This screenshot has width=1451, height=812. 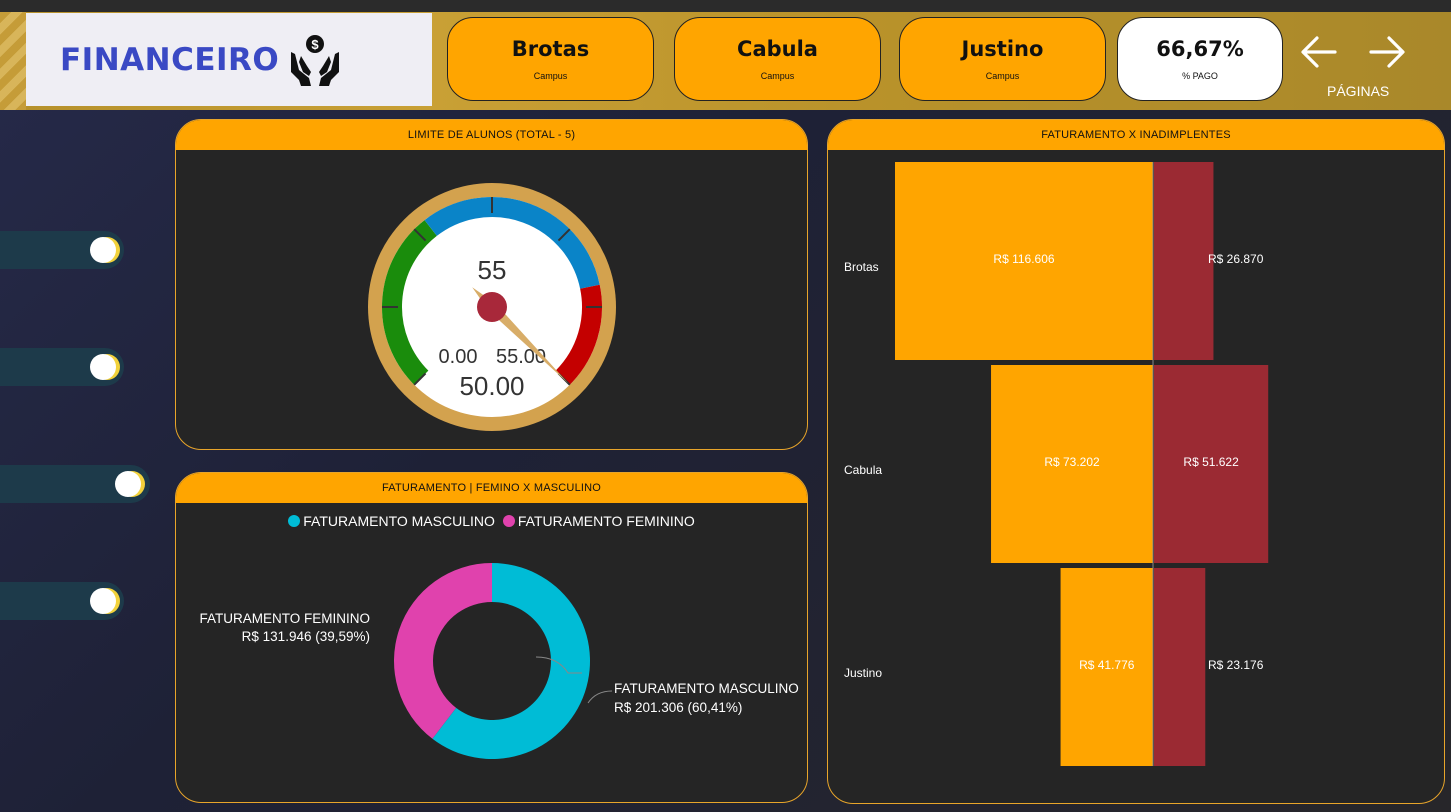 I want to click on gauge-min-label: 0.00, so click(x=458, y=357).